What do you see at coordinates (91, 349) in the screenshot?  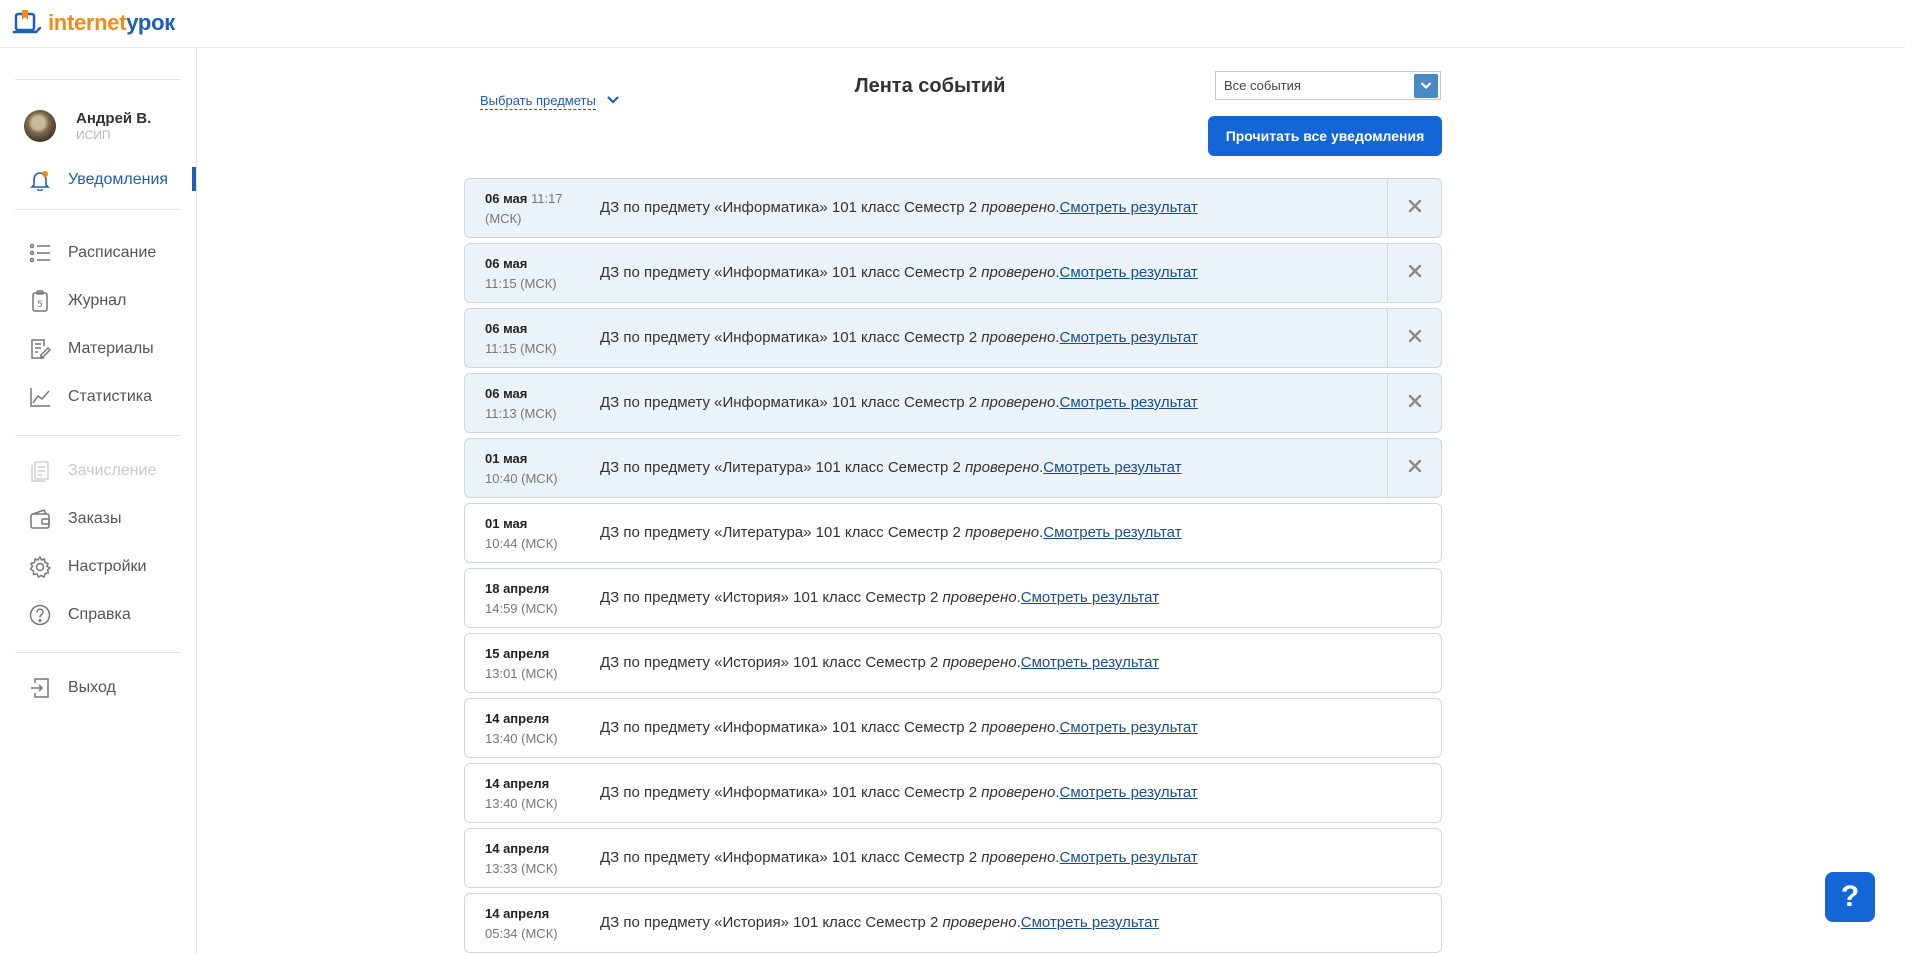 I see `sidebar-item-materials: Материалы` at bounding box center [91, 349].